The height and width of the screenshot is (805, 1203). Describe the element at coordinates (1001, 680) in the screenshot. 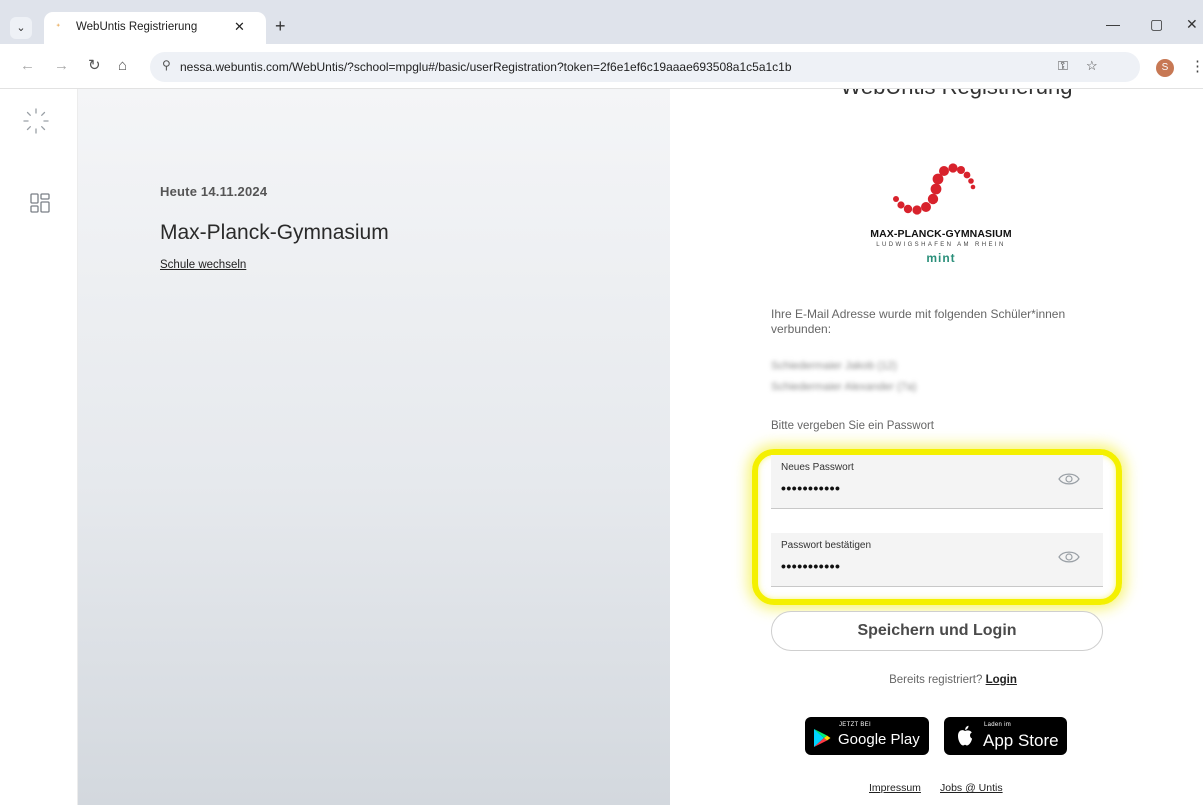

I see `login-link: Login` at that location.